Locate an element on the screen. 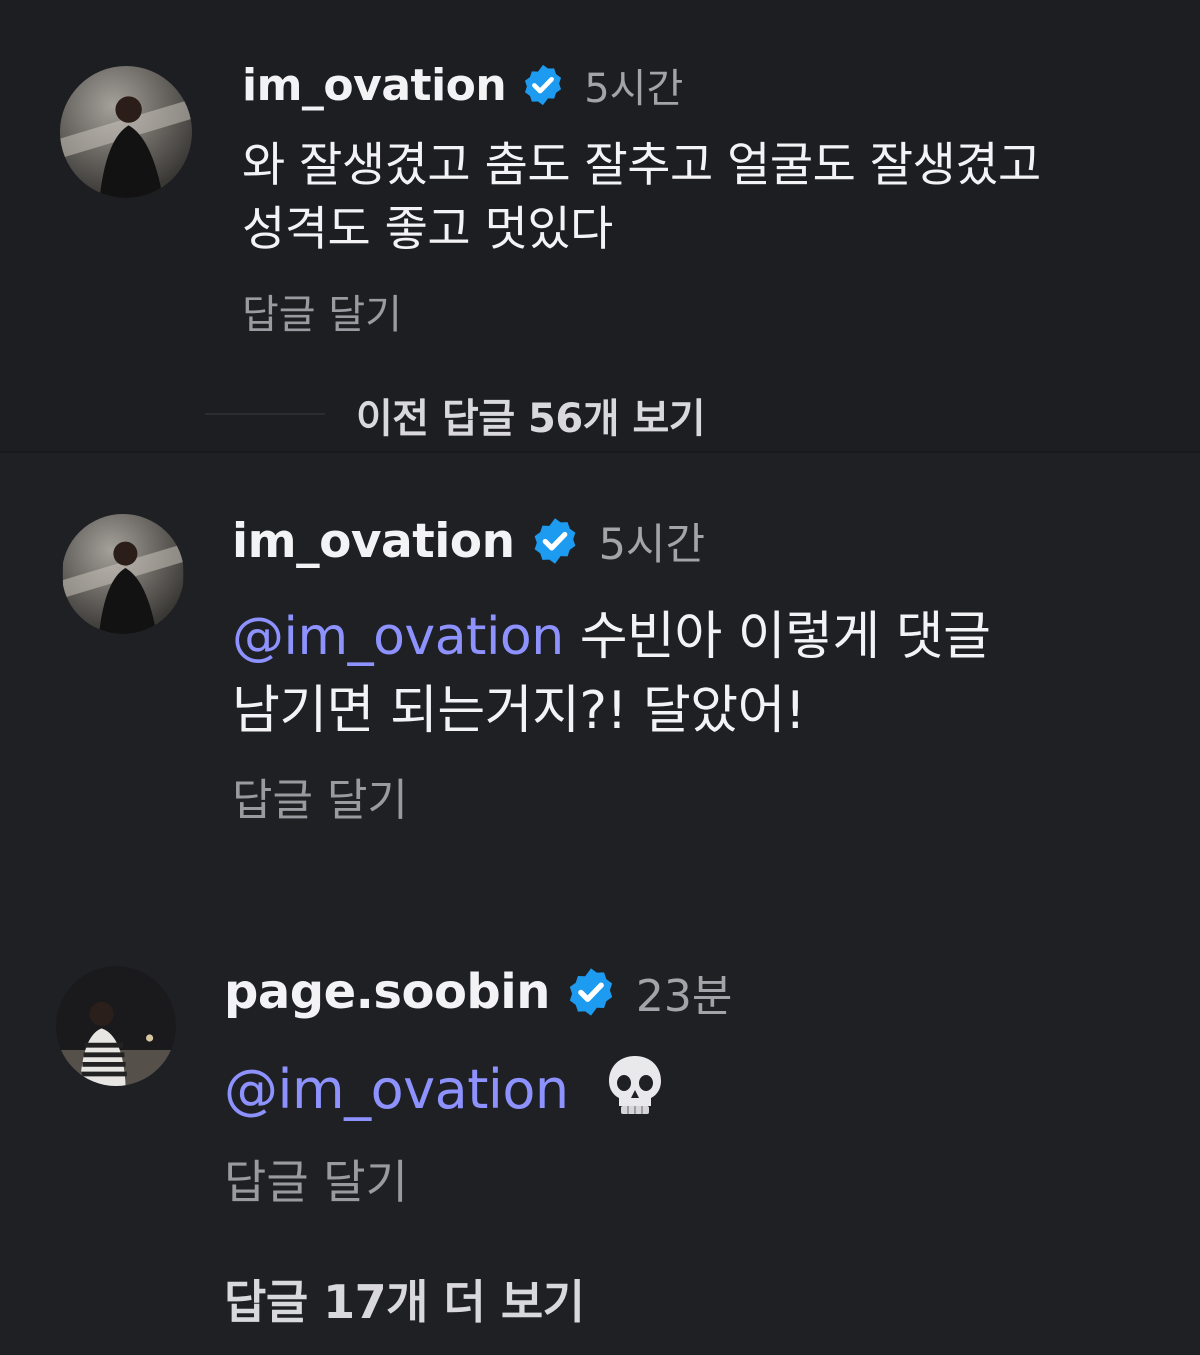 This screenshot has width=1200, height=1355. comment-line: @im_ovation 수빈아 이렇게 댓글 is located at coordinates (611, 637).